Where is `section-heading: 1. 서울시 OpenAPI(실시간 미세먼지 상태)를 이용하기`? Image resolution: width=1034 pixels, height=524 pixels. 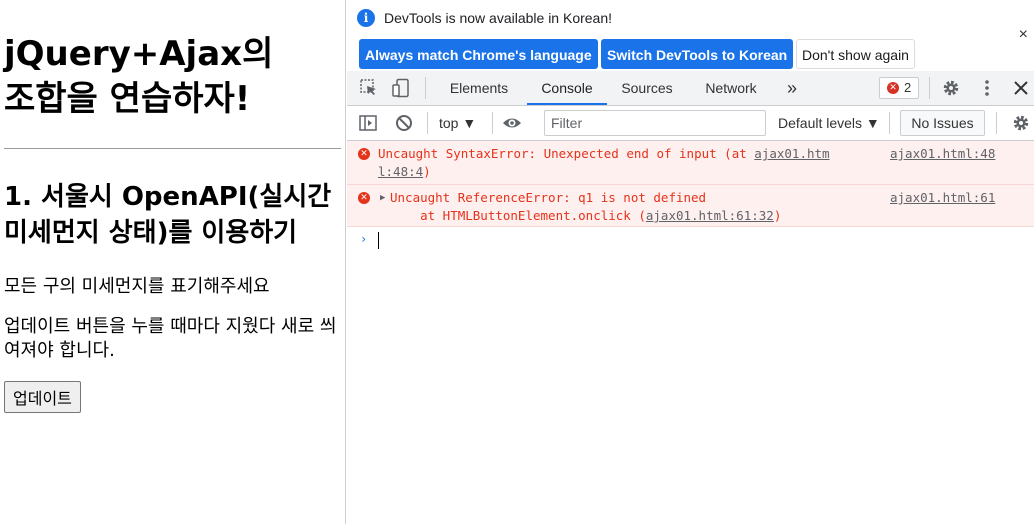 section-heading: 1. 서울시 OpenAPI(실시간 미세먼지 상태)를 이용하기 is located at coordinates (168, 215).